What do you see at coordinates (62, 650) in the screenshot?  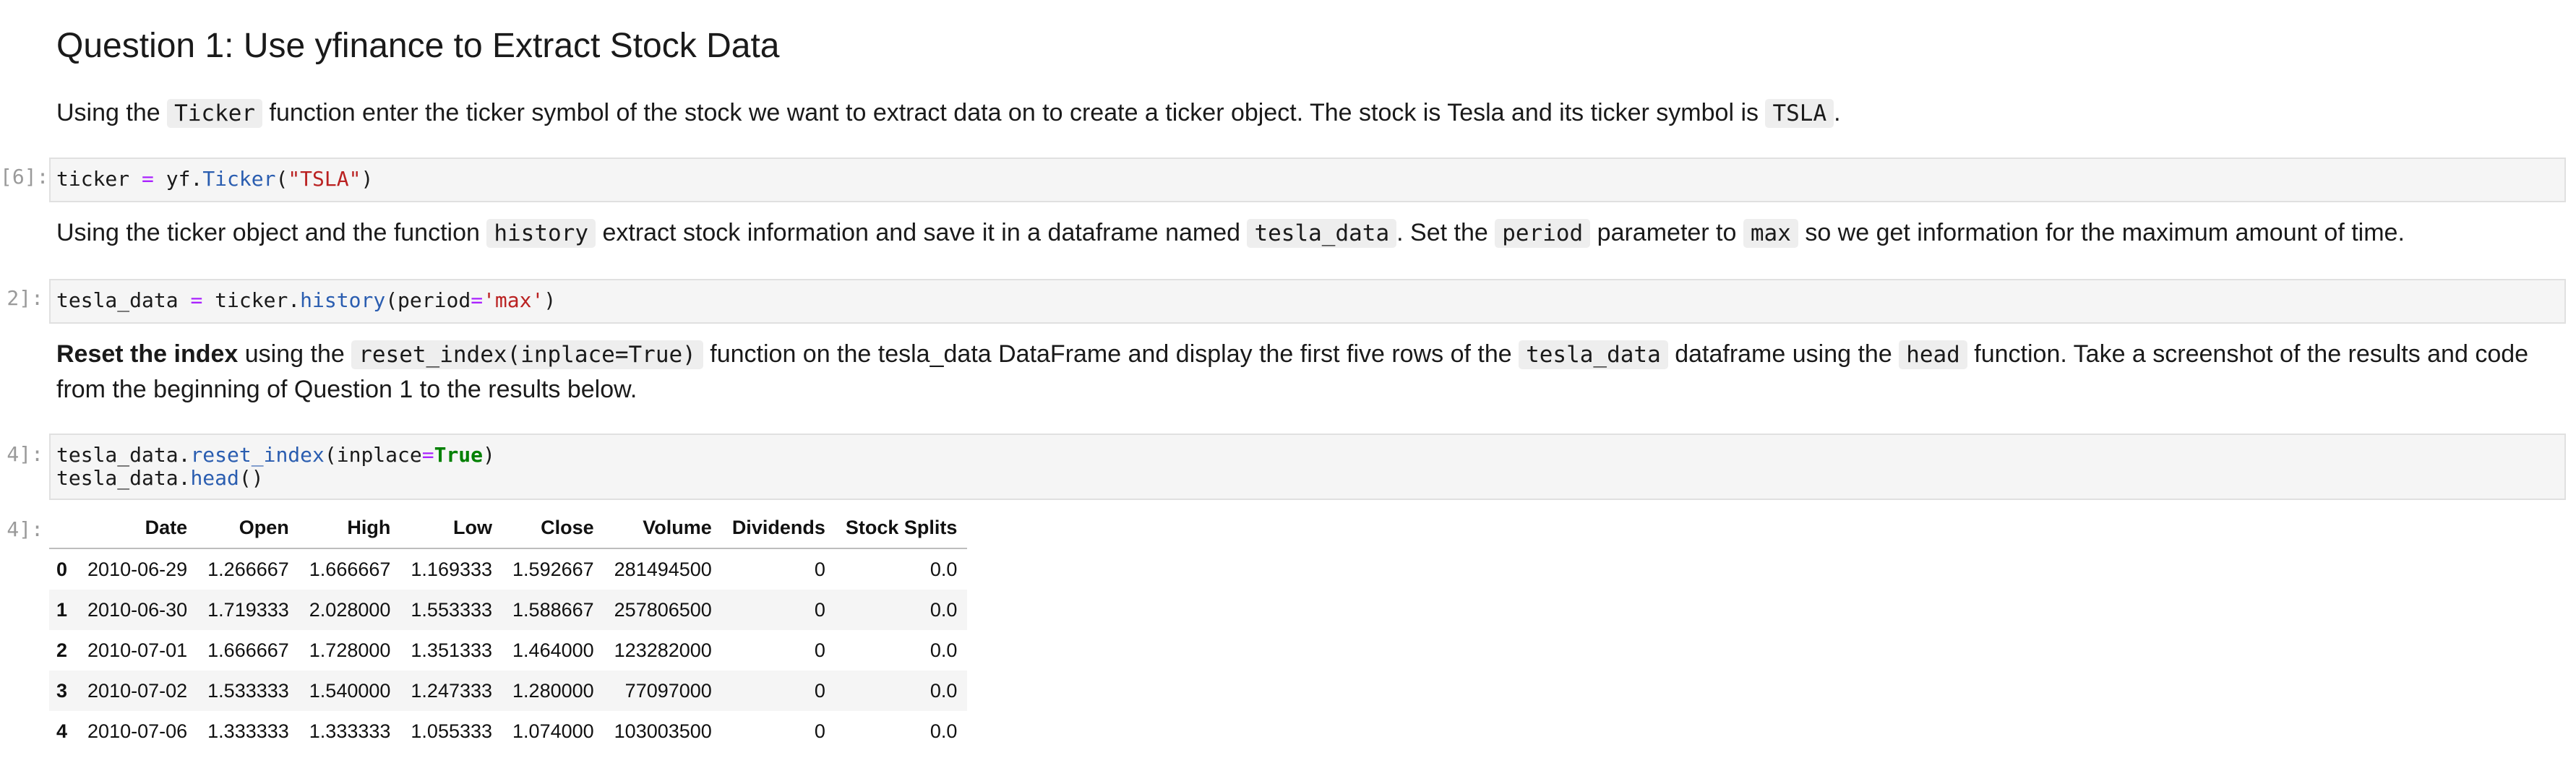 I see `row-index: 2` at bounding box center [62, 650].